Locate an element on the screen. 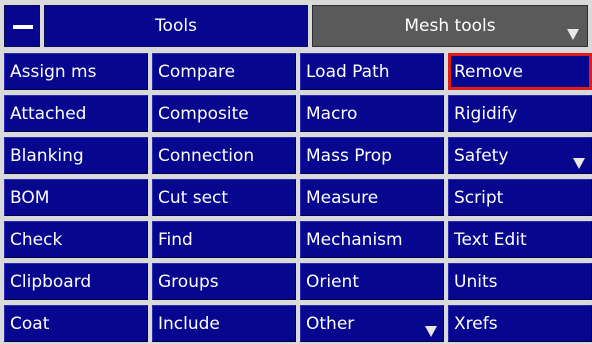 The height and width of the screenshot is (344, 592). tab-tools: Tools is located at coordinates (176, 26).